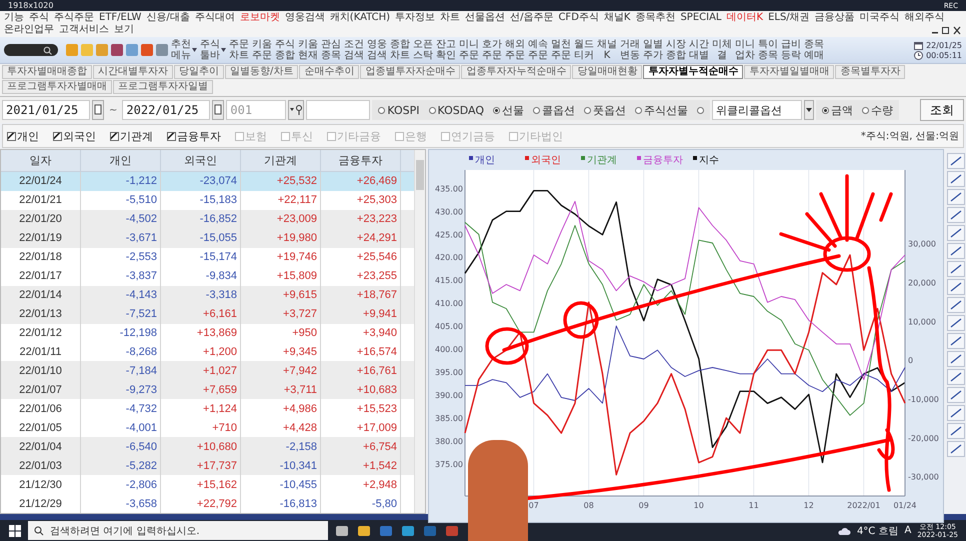  What do you see at coordinates (617, 18) in the screenshot?
I see `menu-item: 채널K` at bounding box center [617, 18].